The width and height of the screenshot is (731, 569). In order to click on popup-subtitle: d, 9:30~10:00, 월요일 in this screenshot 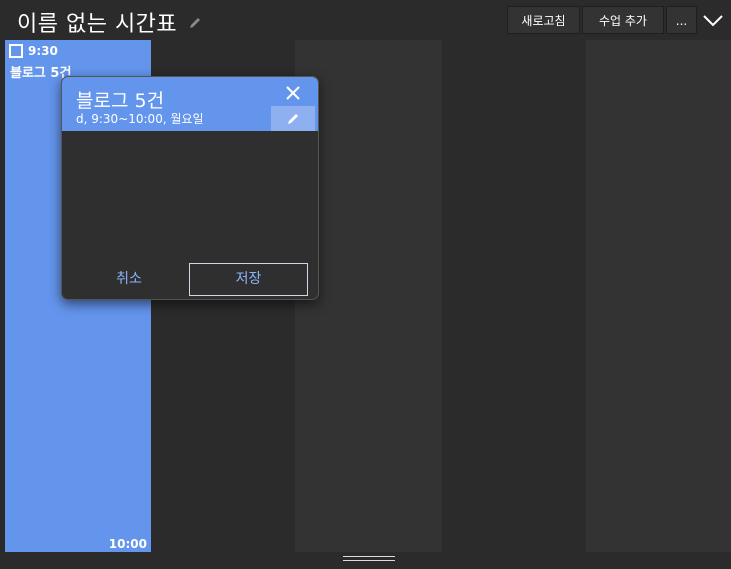, I will do `click(140, 119)`.